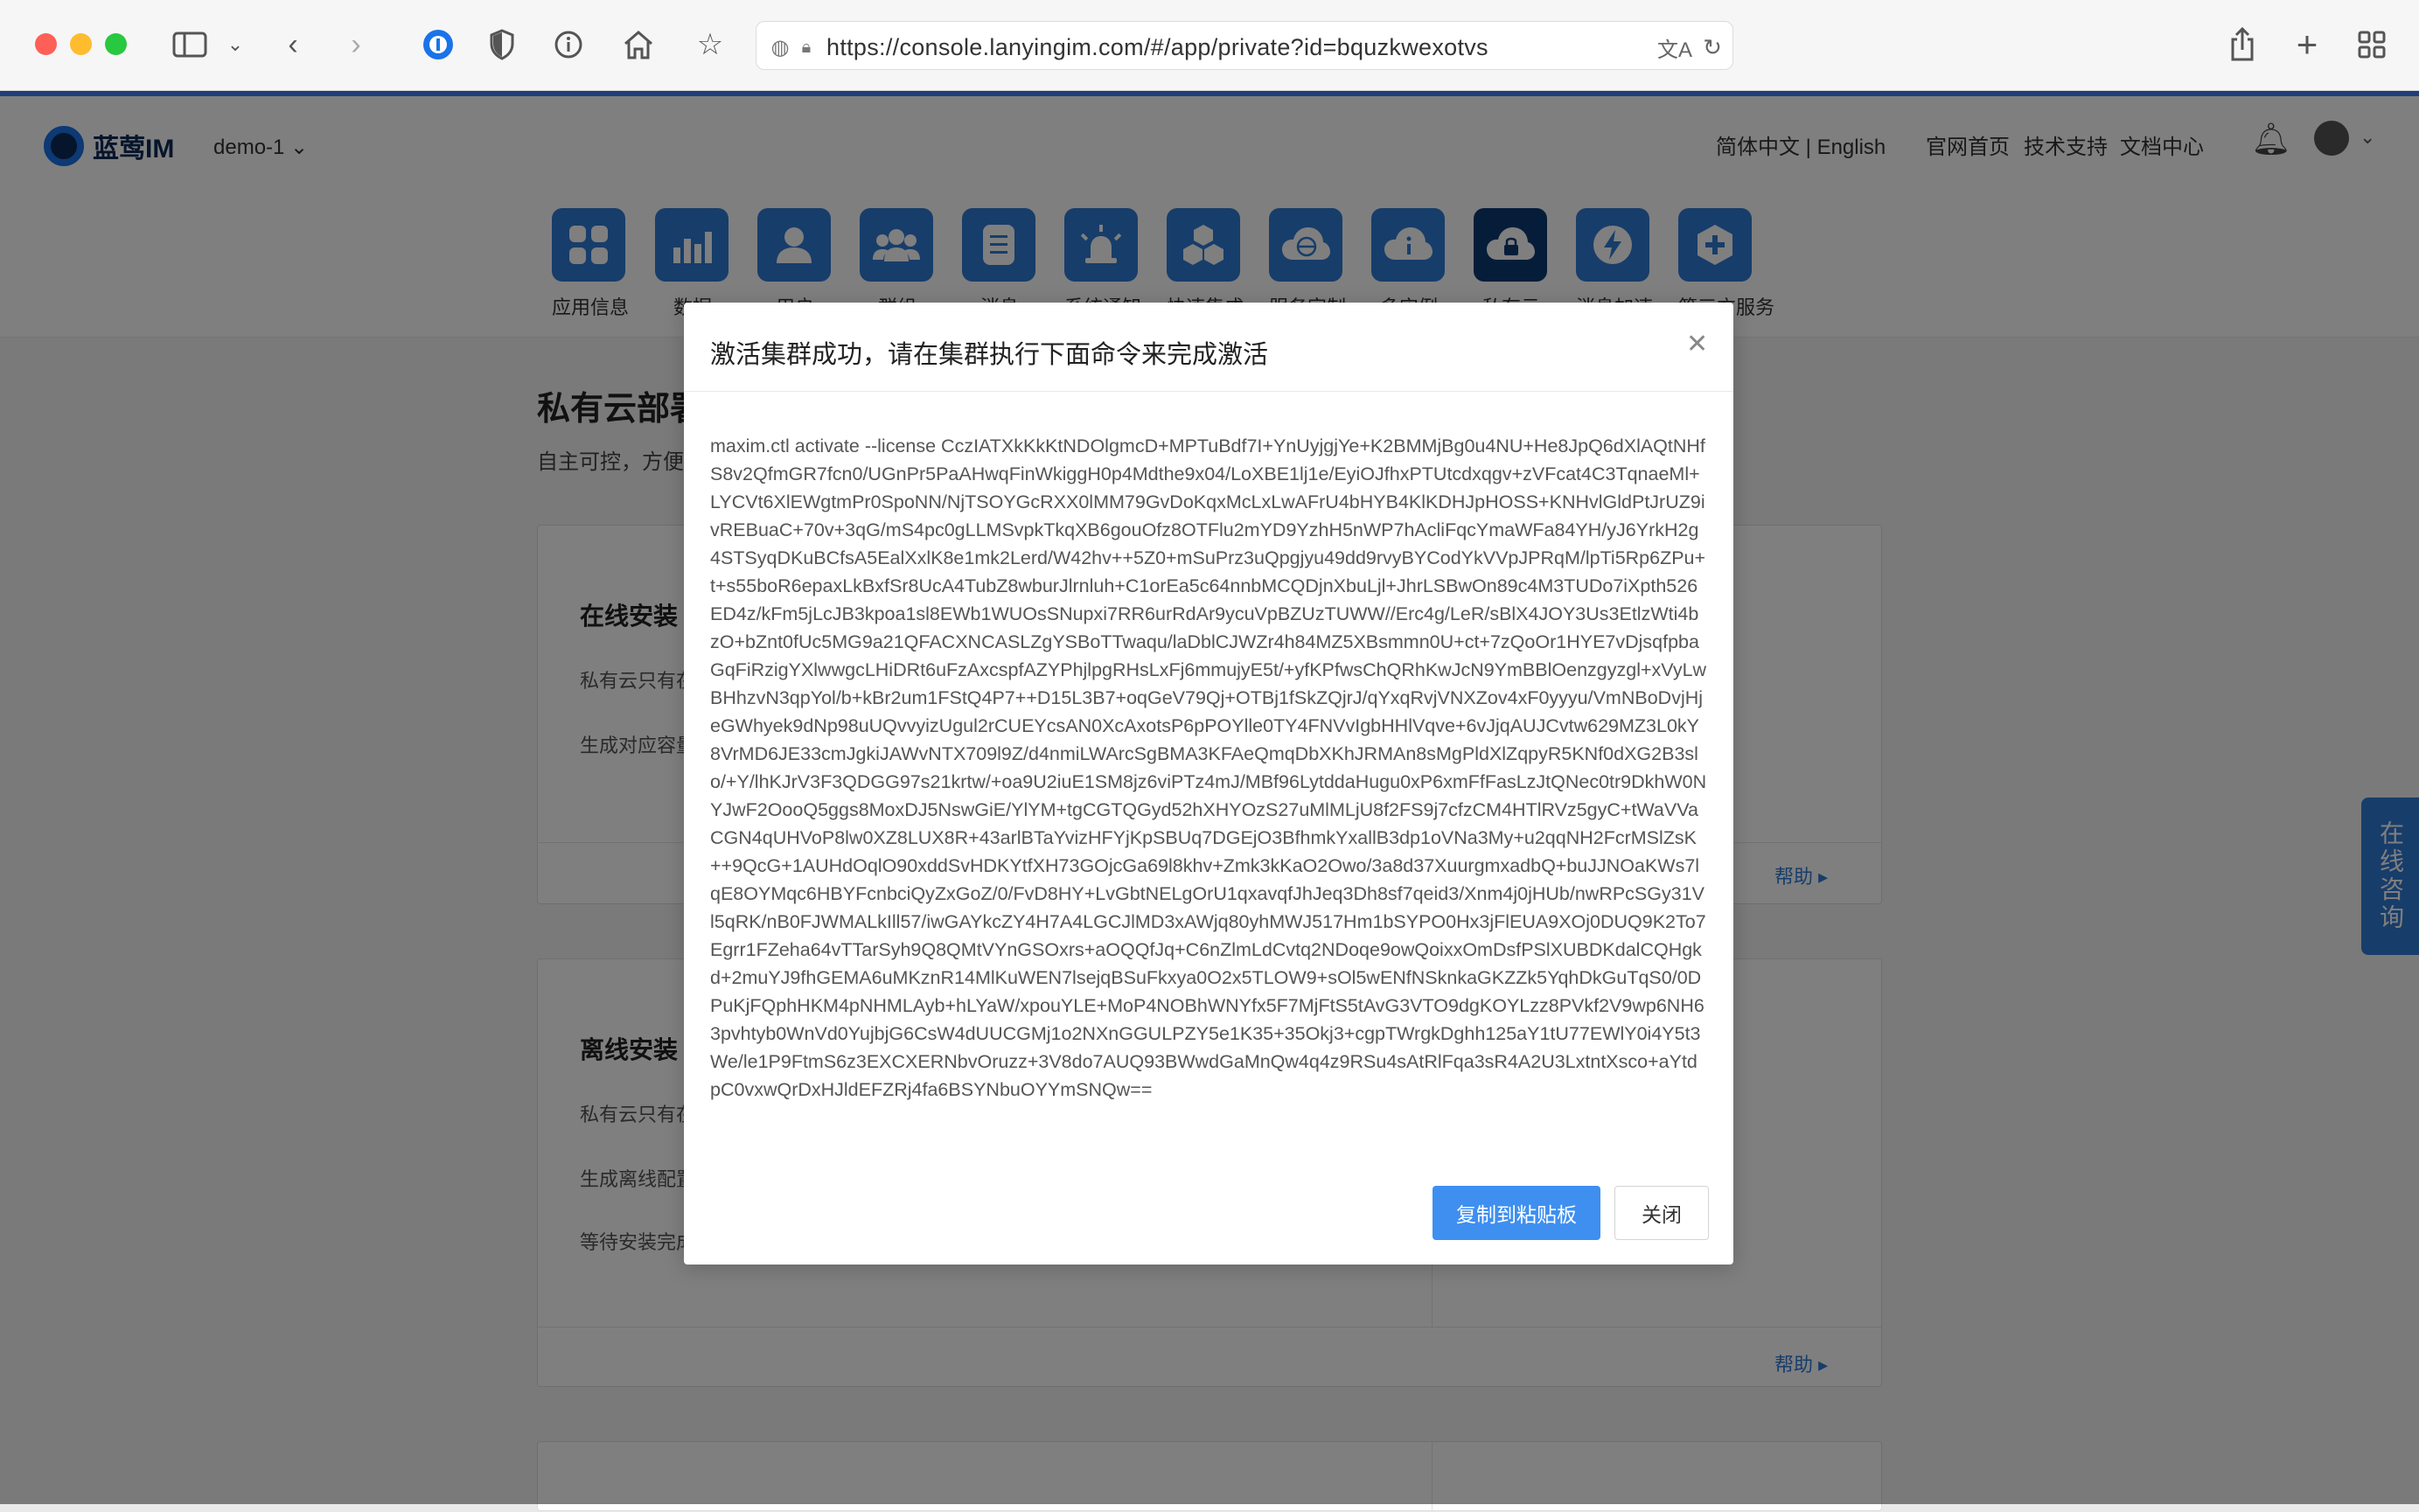 The height and width of the screenshot is (1512, 2419). What do you see at coordinates (1712, 47) in the screenshot?
I see `reload-icon: ↻` at bounding box center [1712, 47].